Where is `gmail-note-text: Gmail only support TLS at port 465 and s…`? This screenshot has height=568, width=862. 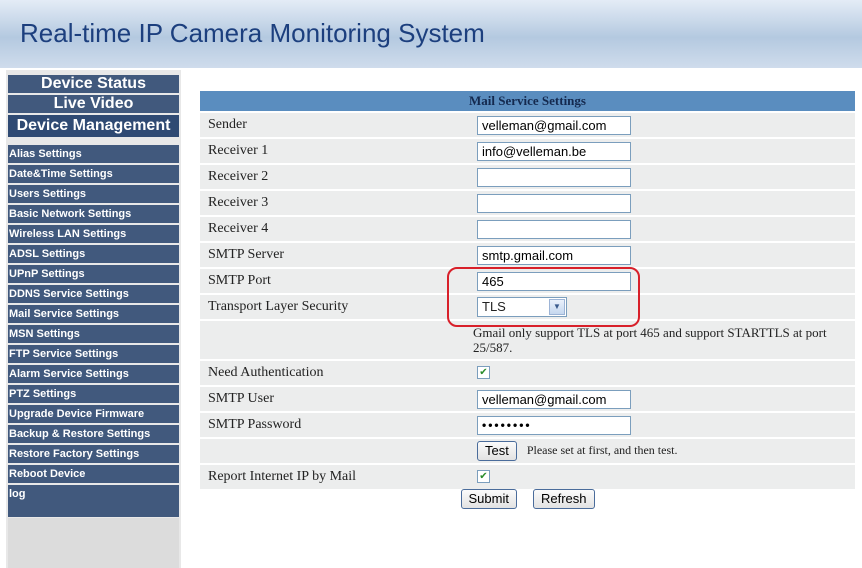
gmail-note-text: Gmail only support TLS at port 465 and s… is located at coordinates (658, 339).